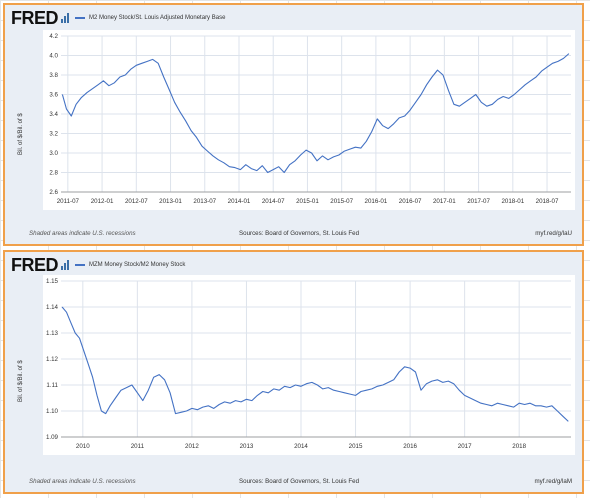 The height and width of the screenshot is (498, 590). What do you see at coordinates (519, 446) in the screenshot?
I see `x-tick-label: 2018` at bounding box center [519, 446].